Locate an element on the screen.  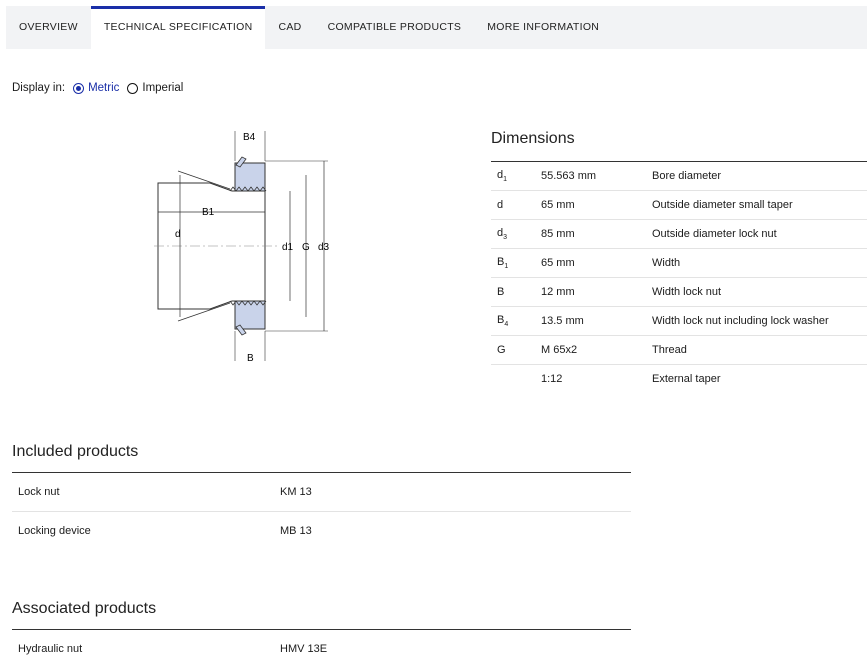
label-d1: d1 is located at coordinates (288, 247).